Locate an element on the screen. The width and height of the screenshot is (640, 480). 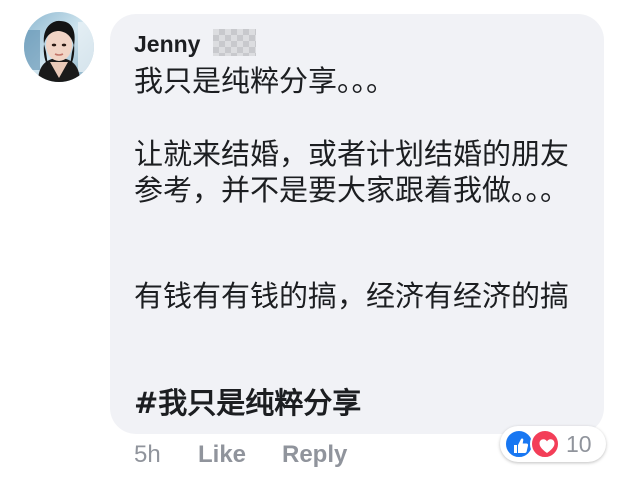
comment-paragraph: 我只是纯粹分享。。。 is located at coordinates (265, 81).